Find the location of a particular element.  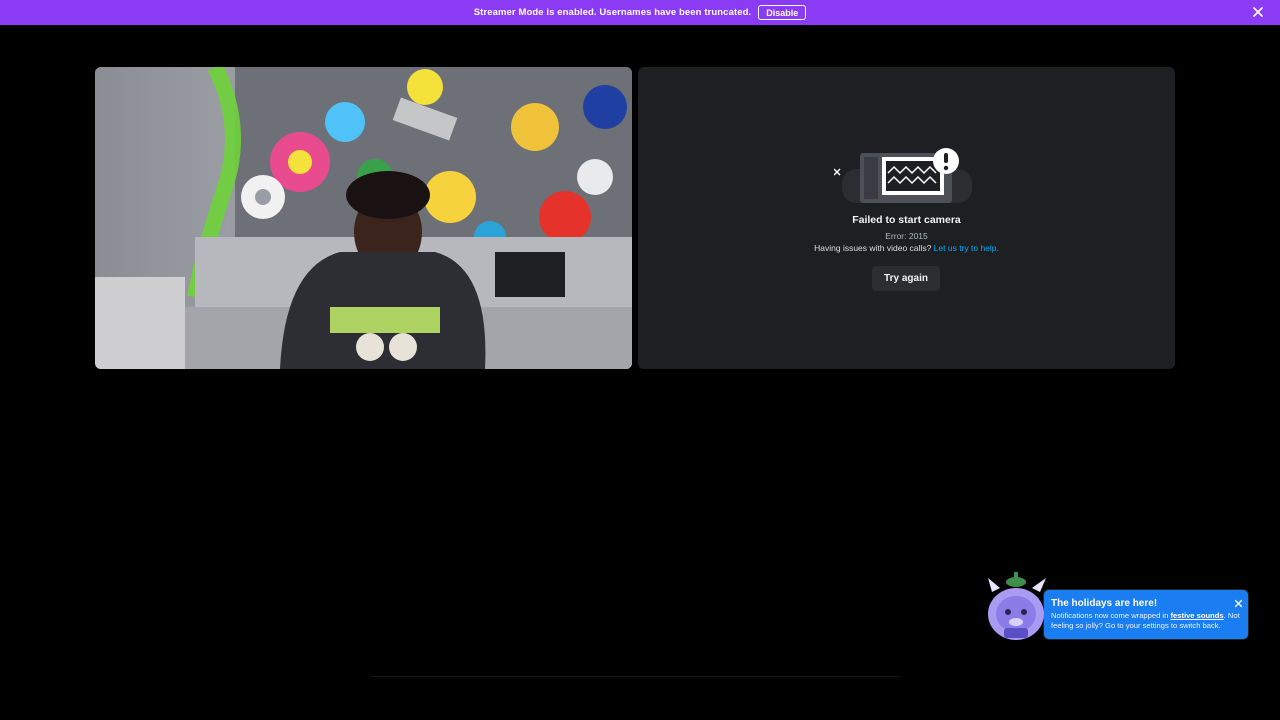

camera-error-illustration-icon is located at coordinates (907, 178).